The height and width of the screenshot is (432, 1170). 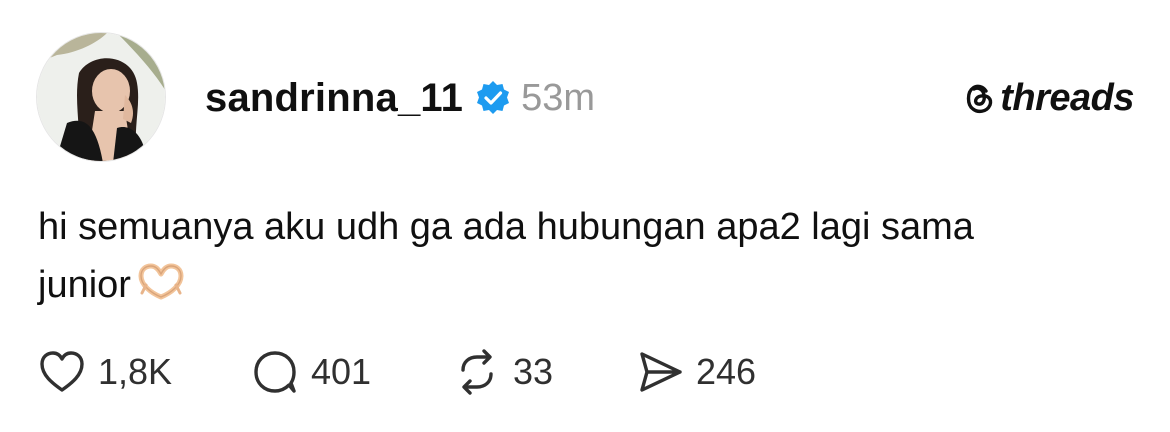 What do you see at coordinates (341, 371) in the screenshot?
I see `reply-count: 401` at bounding box center [341, 371].